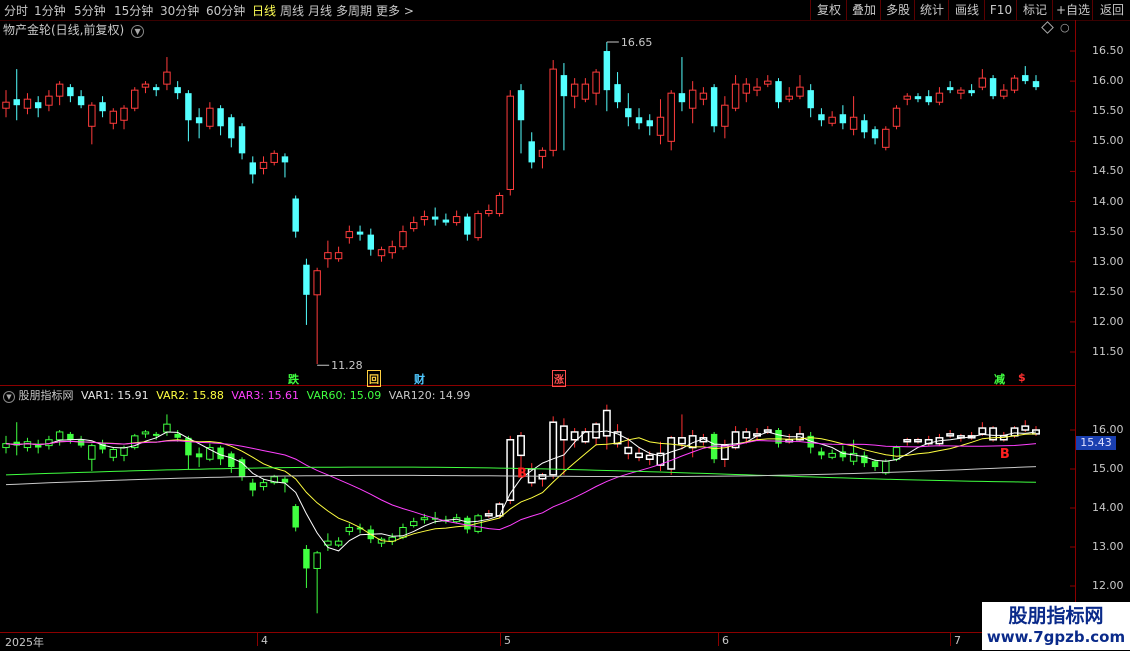  Describe the element at coordinates (500, 639) in the screenshot. I see `date-tick-may` at that location.